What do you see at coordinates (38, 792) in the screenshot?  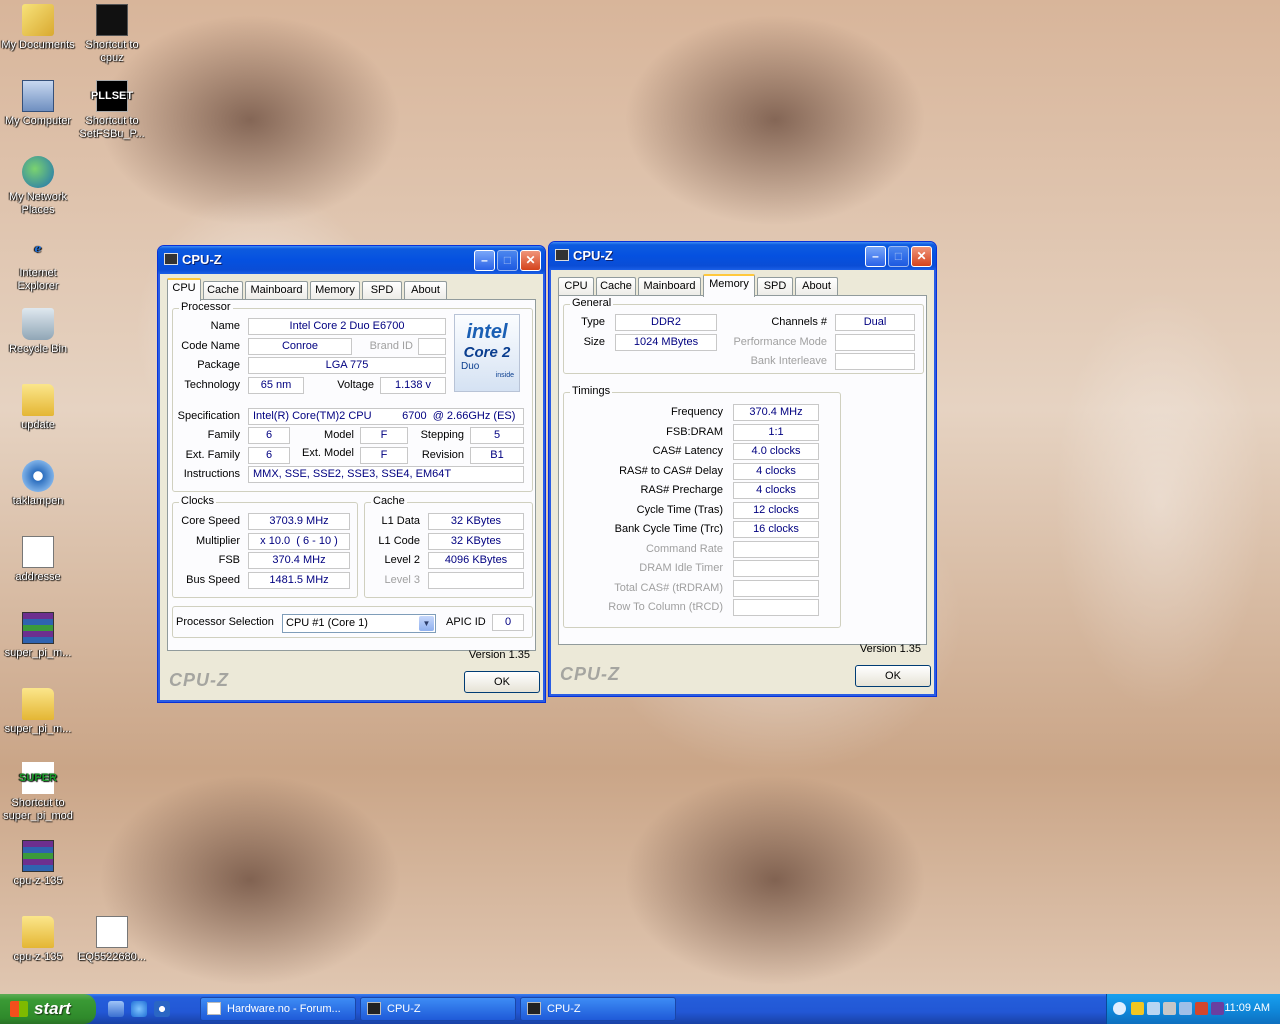 I see `desktop-icon-super-pi-shortcut: SUPER Shortcut to super_pi_mod` at bounding box center [38, 792].